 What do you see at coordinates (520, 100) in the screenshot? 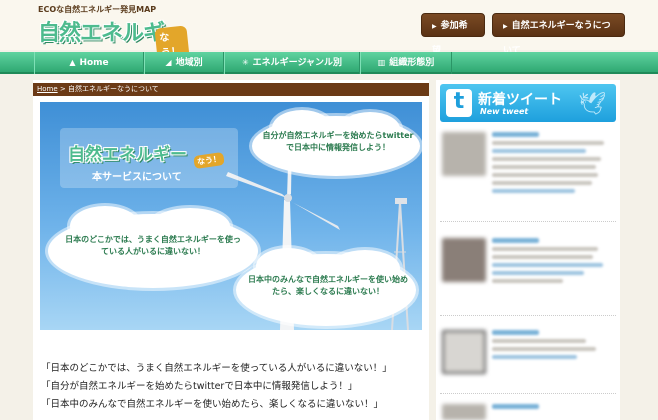
I see `new-tweet-title: 新着ツイート` at bounding box center [520, 100].